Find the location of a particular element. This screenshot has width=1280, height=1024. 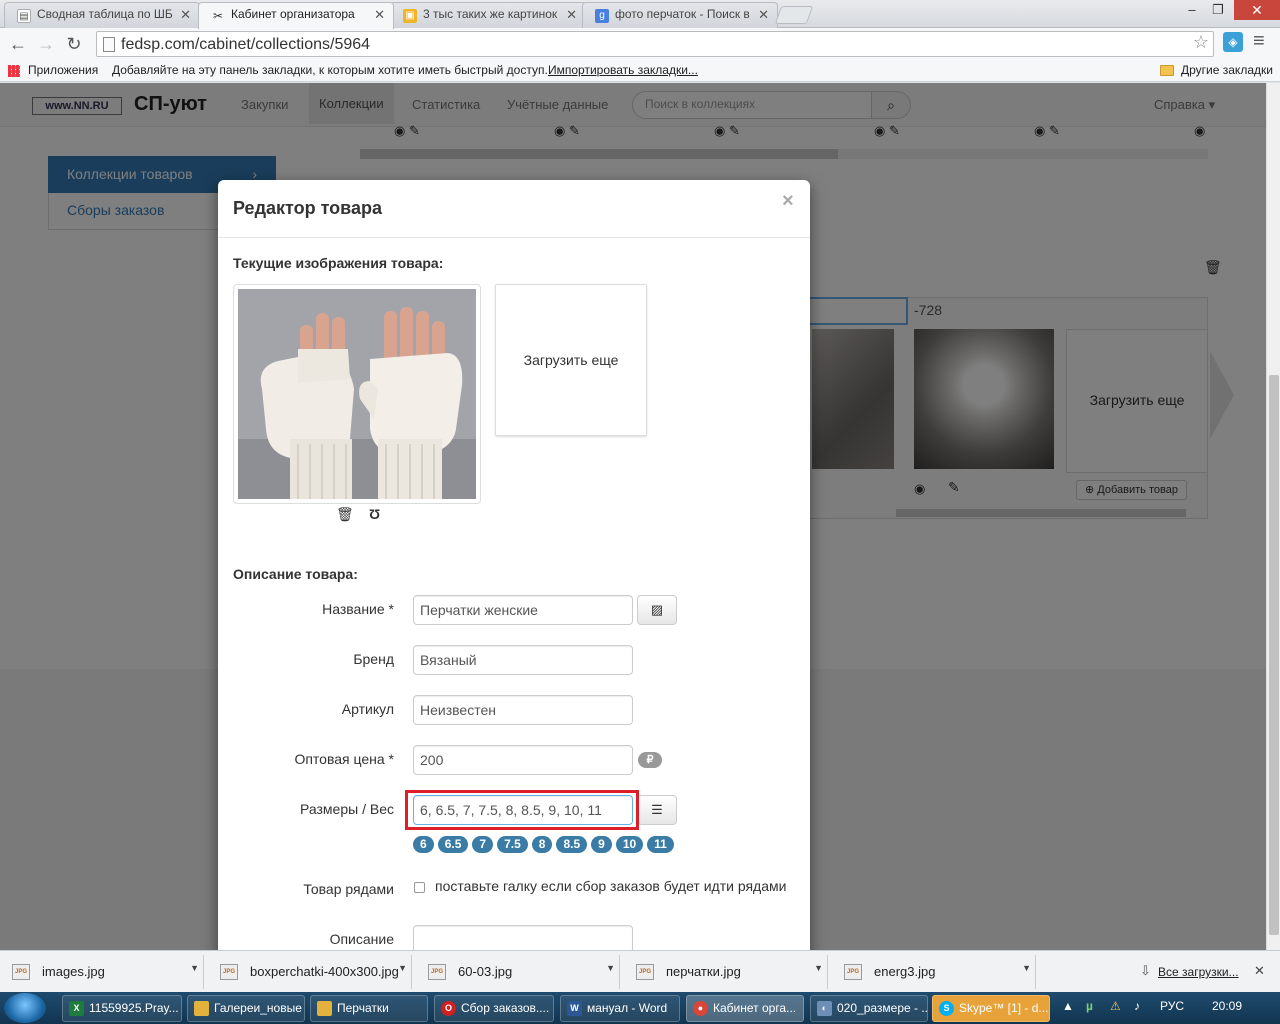

apps-link: Приложения is located at coordinates (63, 70).